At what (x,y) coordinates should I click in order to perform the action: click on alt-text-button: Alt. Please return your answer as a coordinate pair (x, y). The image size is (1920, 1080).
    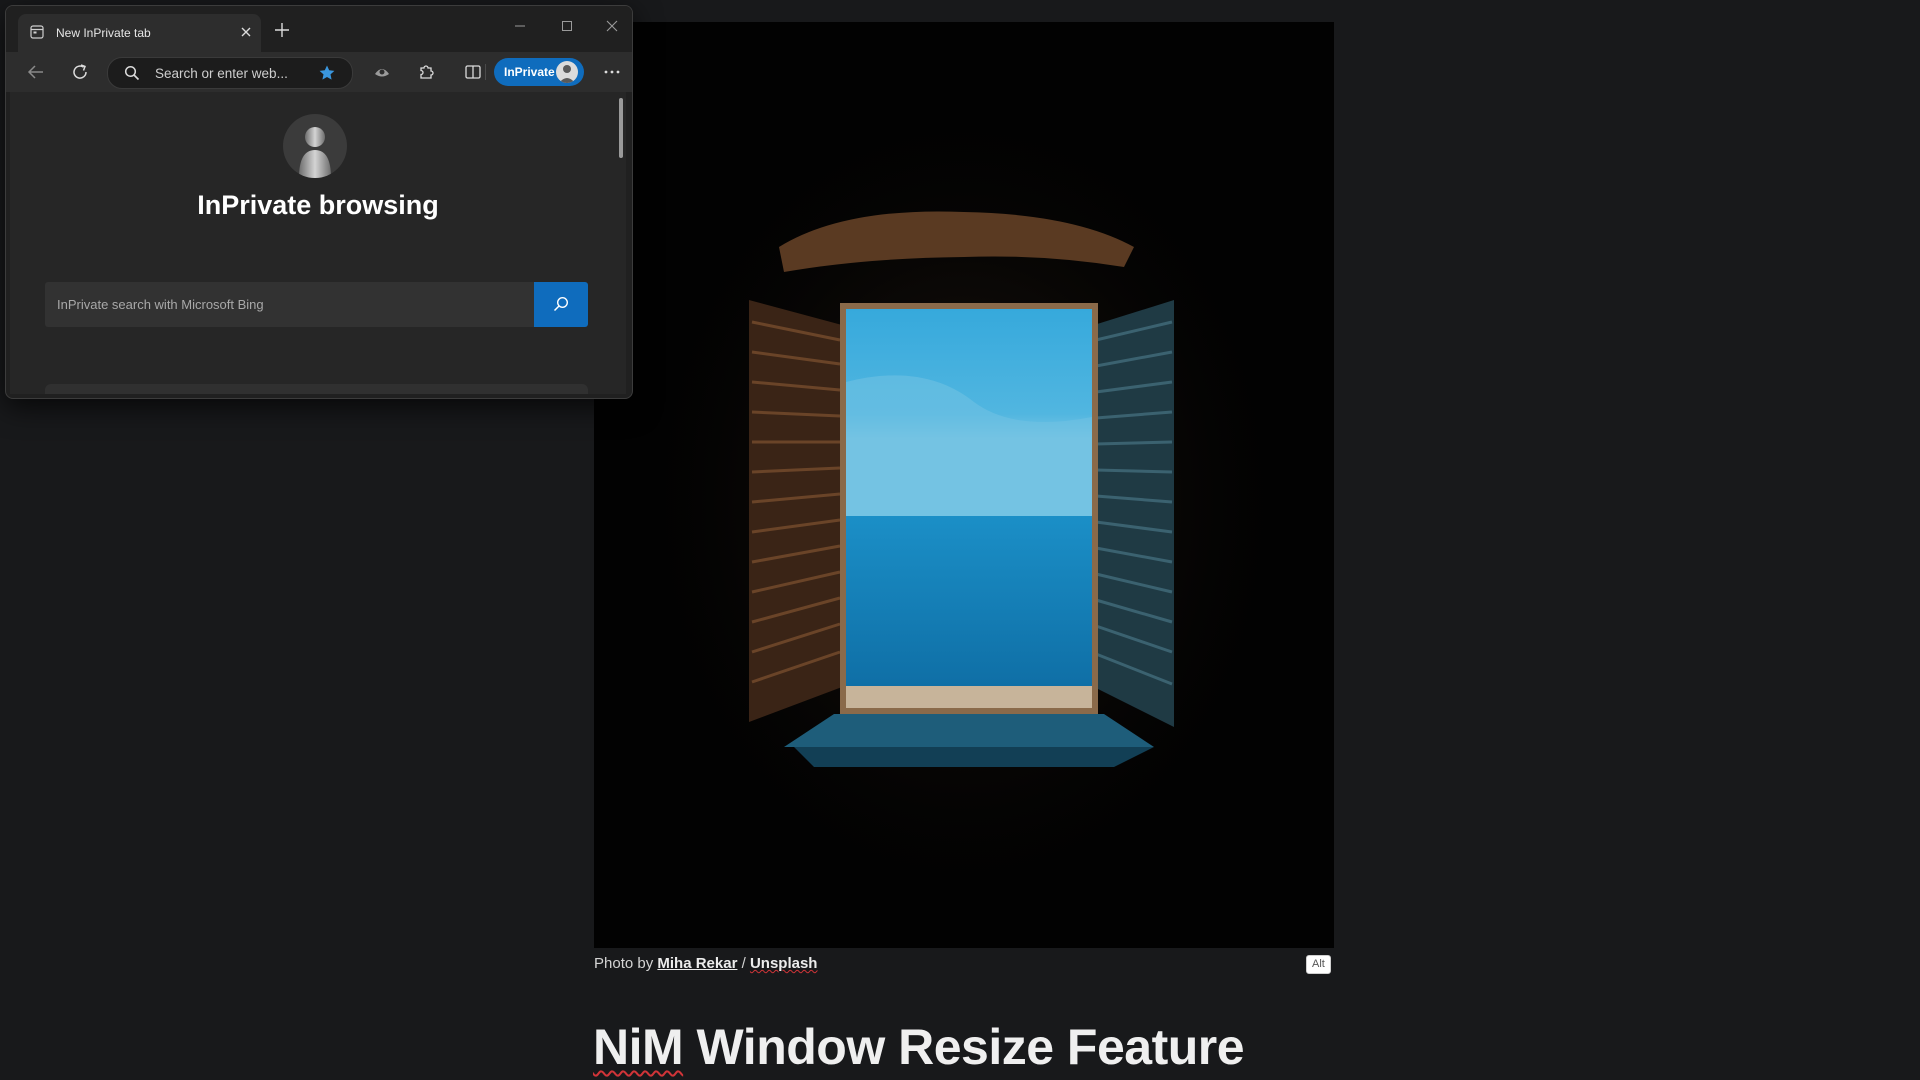
    Looking at the image, I should click on (1318, 964).